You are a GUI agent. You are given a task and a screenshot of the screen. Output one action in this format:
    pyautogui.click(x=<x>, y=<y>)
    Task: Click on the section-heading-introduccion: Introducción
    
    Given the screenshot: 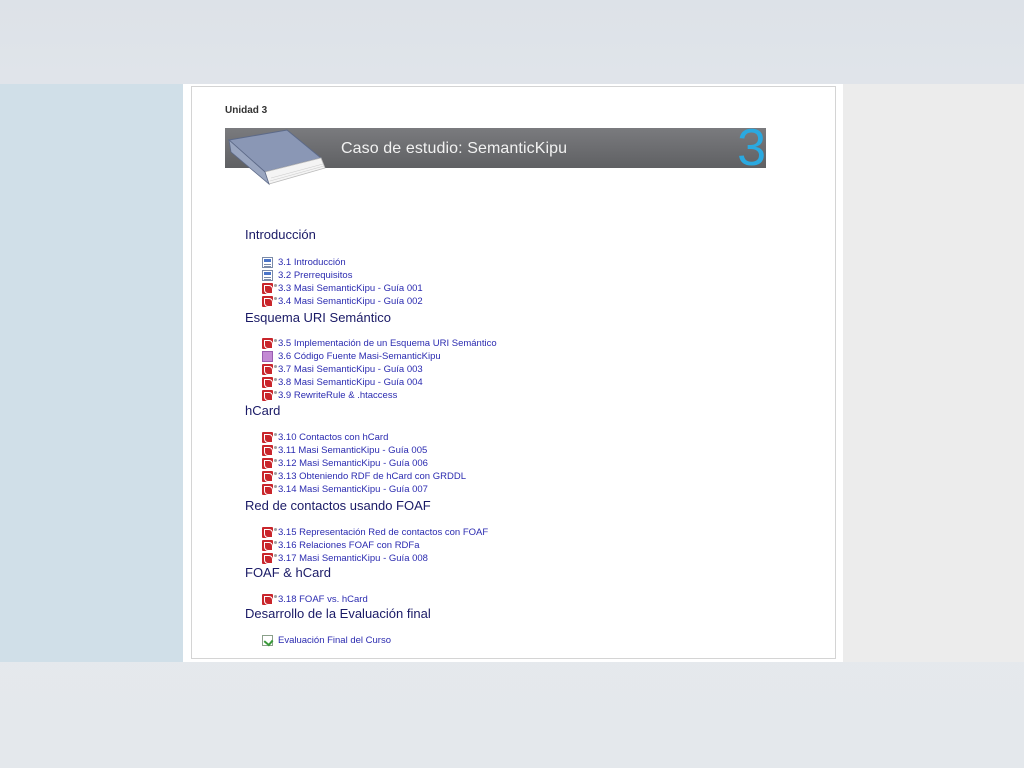 What is the action you would take?
    pyautogui.click(x=280, y=234)
    